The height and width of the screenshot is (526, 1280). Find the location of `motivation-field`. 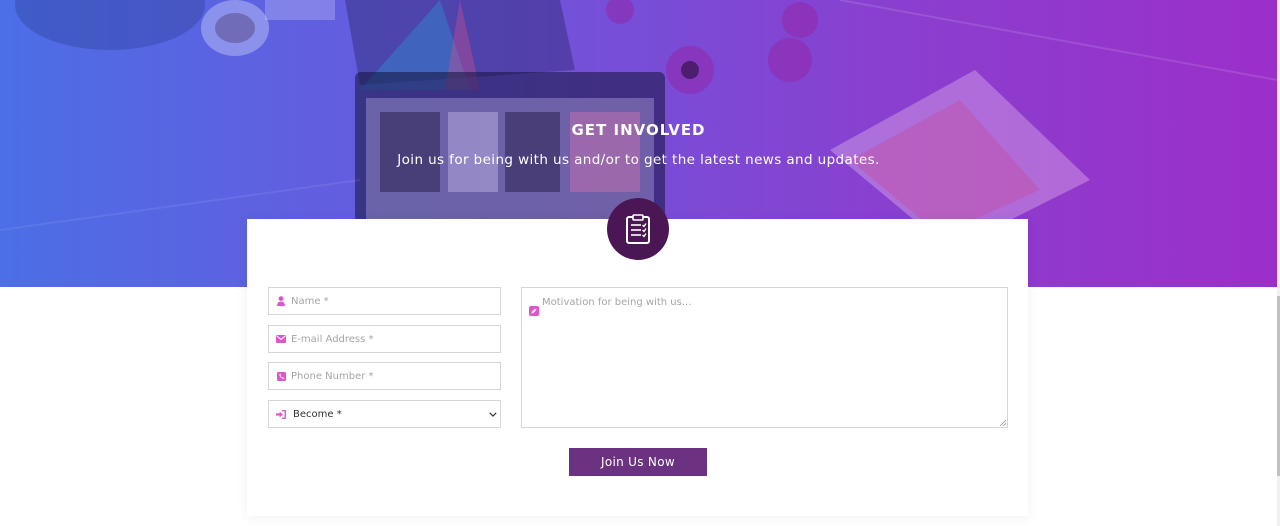

motivation-field is located at coordinates (764, 357).